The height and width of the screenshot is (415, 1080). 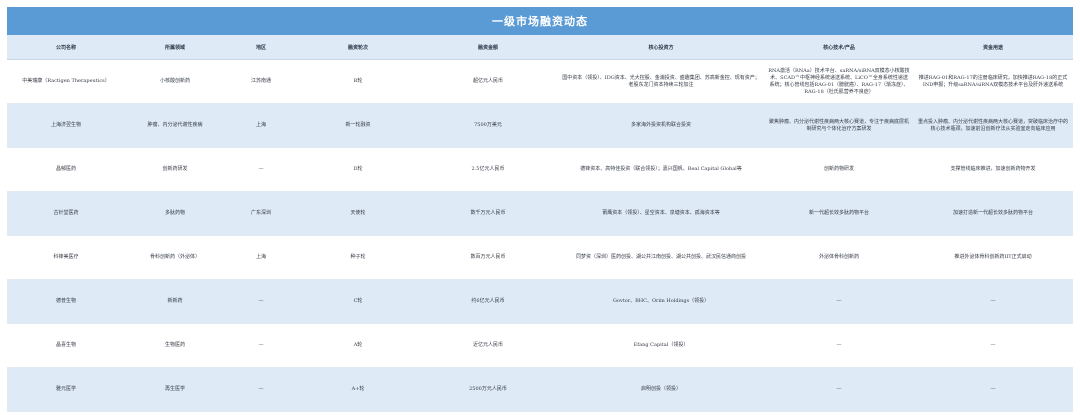 What do you see at coordinates (661, 213) in the screenshot?
I see `cell-investors: 莆鹰资本（领投）、星空资本、泉塘资本、孤海资本等` at bounding box center [661, 213].